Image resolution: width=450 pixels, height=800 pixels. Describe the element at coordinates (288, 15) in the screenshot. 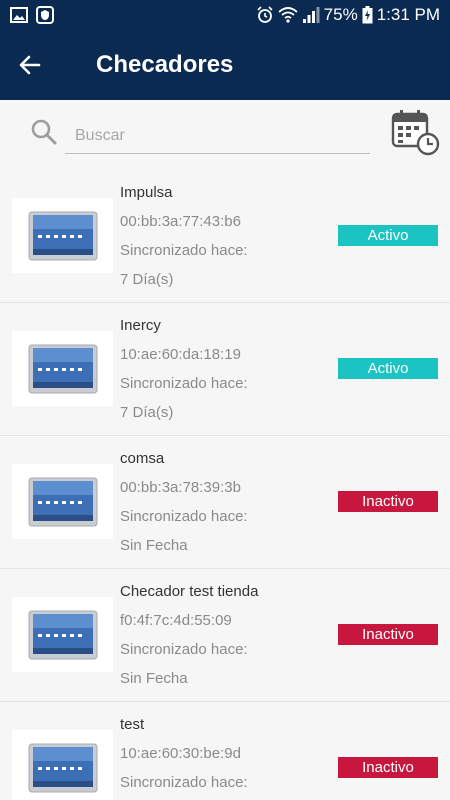

I see `wifi-icon` at that location.